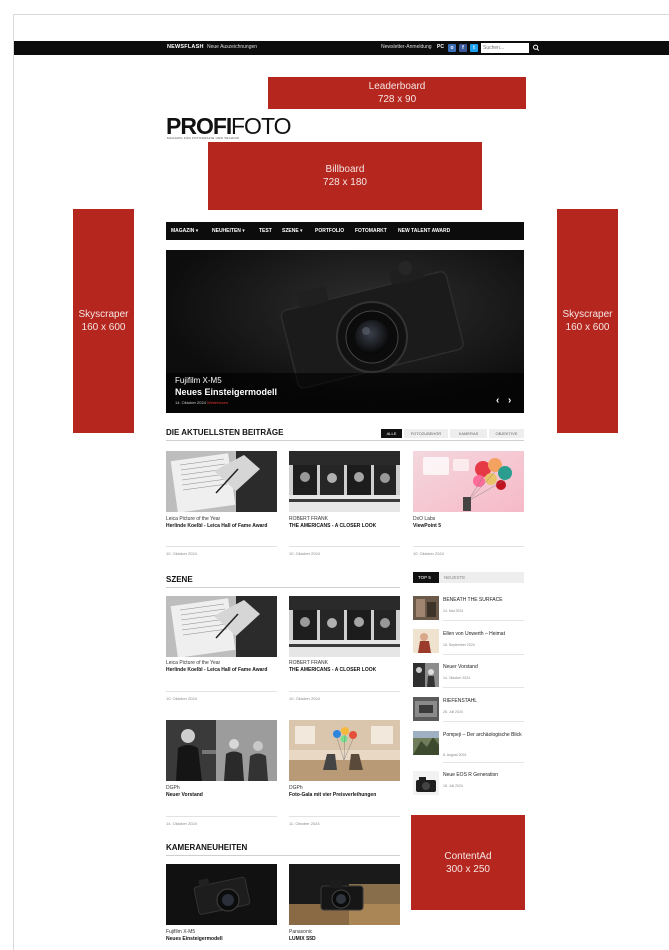  Describe the element at coordinates (181, 823) in the screenshot. I see `szene-card-3-date: 14. Oktober 2024` at that location.